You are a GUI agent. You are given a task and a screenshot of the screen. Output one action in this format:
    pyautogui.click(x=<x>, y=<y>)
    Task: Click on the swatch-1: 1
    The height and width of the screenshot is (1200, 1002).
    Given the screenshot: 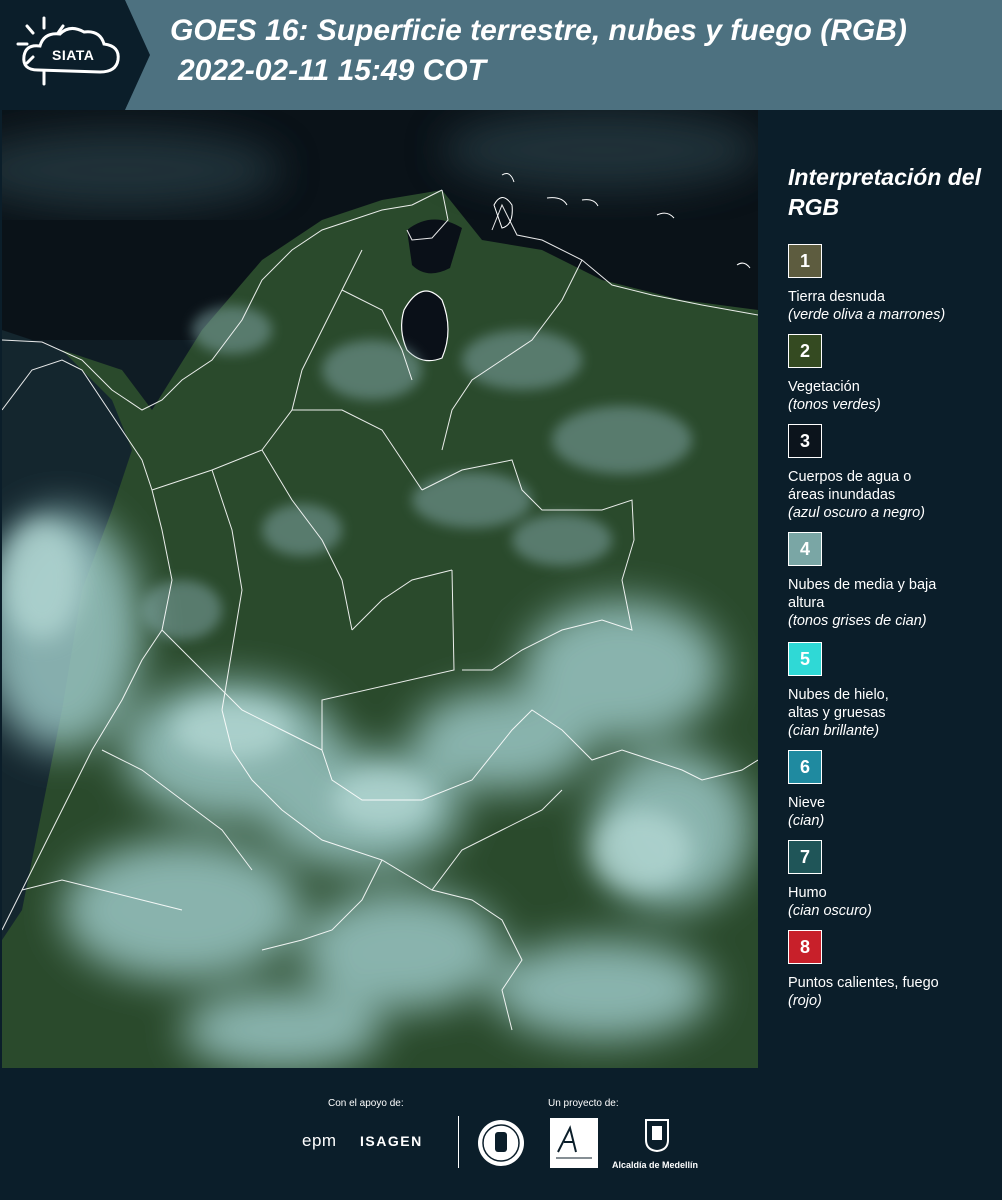 What is the action you would take?
    pyautogui.click(x=805, y=261)
    